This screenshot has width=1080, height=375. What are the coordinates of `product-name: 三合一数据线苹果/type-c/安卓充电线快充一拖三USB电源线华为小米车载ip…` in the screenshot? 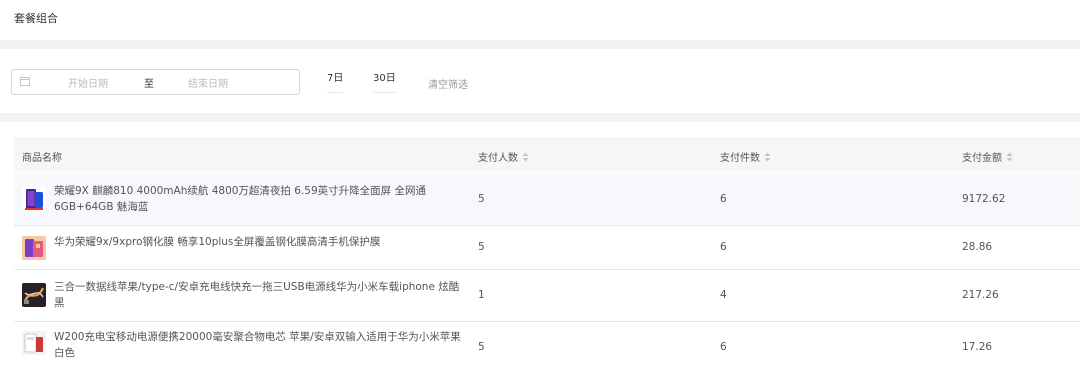 It's located at (260, 295).